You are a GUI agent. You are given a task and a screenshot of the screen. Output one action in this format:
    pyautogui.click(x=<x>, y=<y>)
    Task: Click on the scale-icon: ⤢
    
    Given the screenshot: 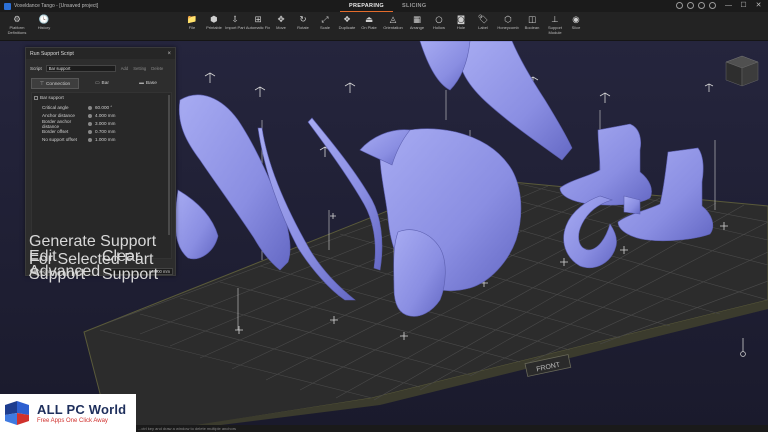 What is the action you would take?
    pyautogui.click(x=325, y=20)
    